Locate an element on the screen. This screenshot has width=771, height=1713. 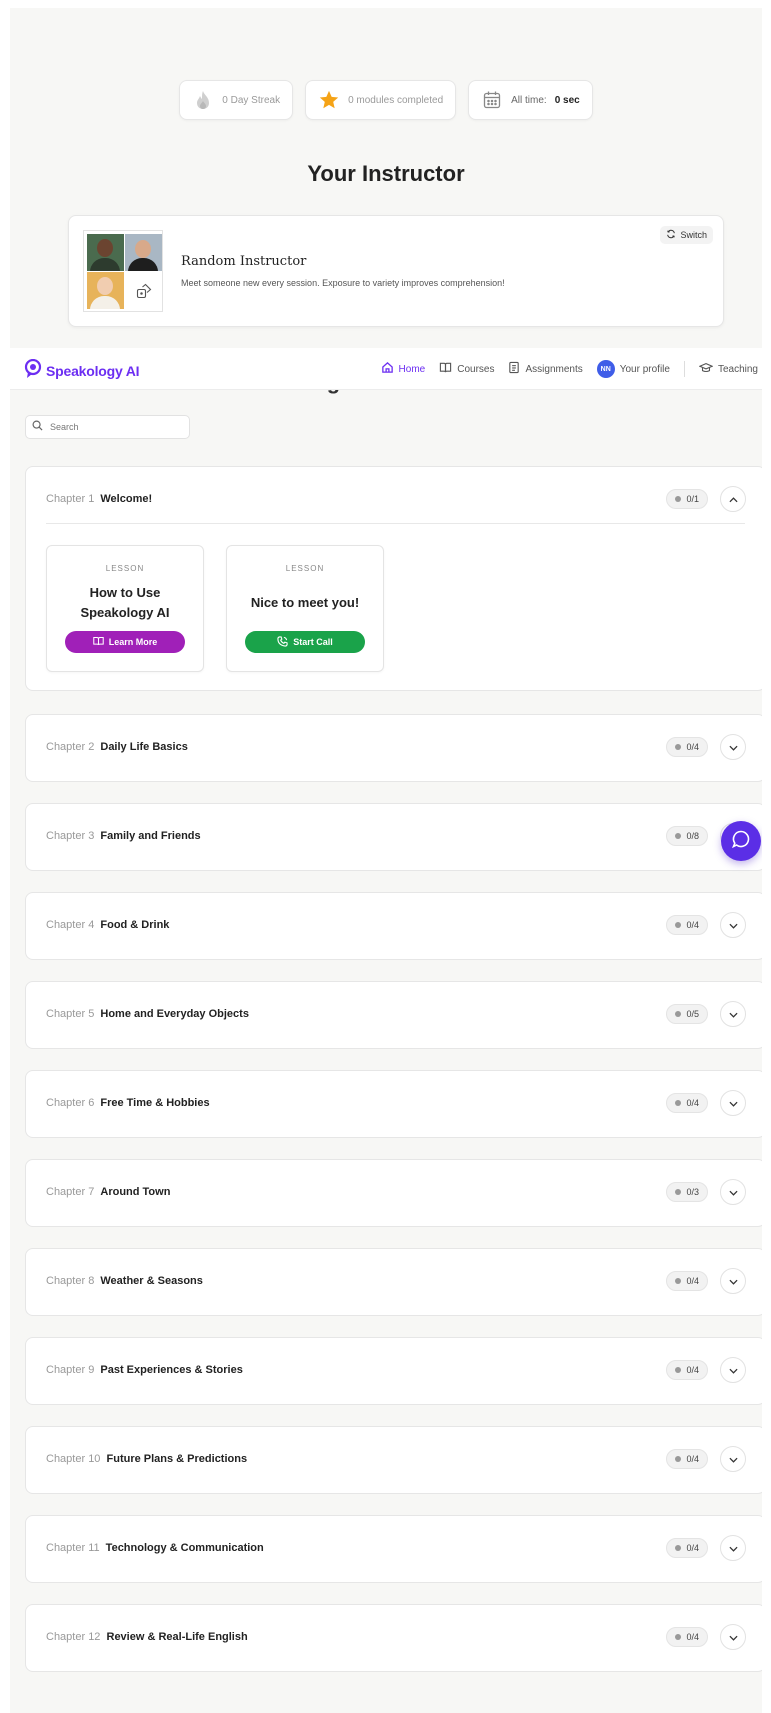
chapter-label: Chapter 1 Welcome! is located at coordinates (99, 499).